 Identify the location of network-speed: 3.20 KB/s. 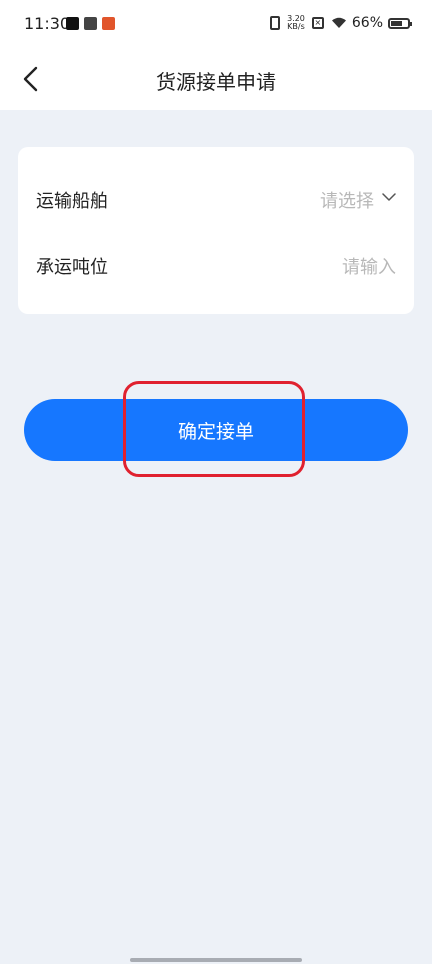
(296, 23).